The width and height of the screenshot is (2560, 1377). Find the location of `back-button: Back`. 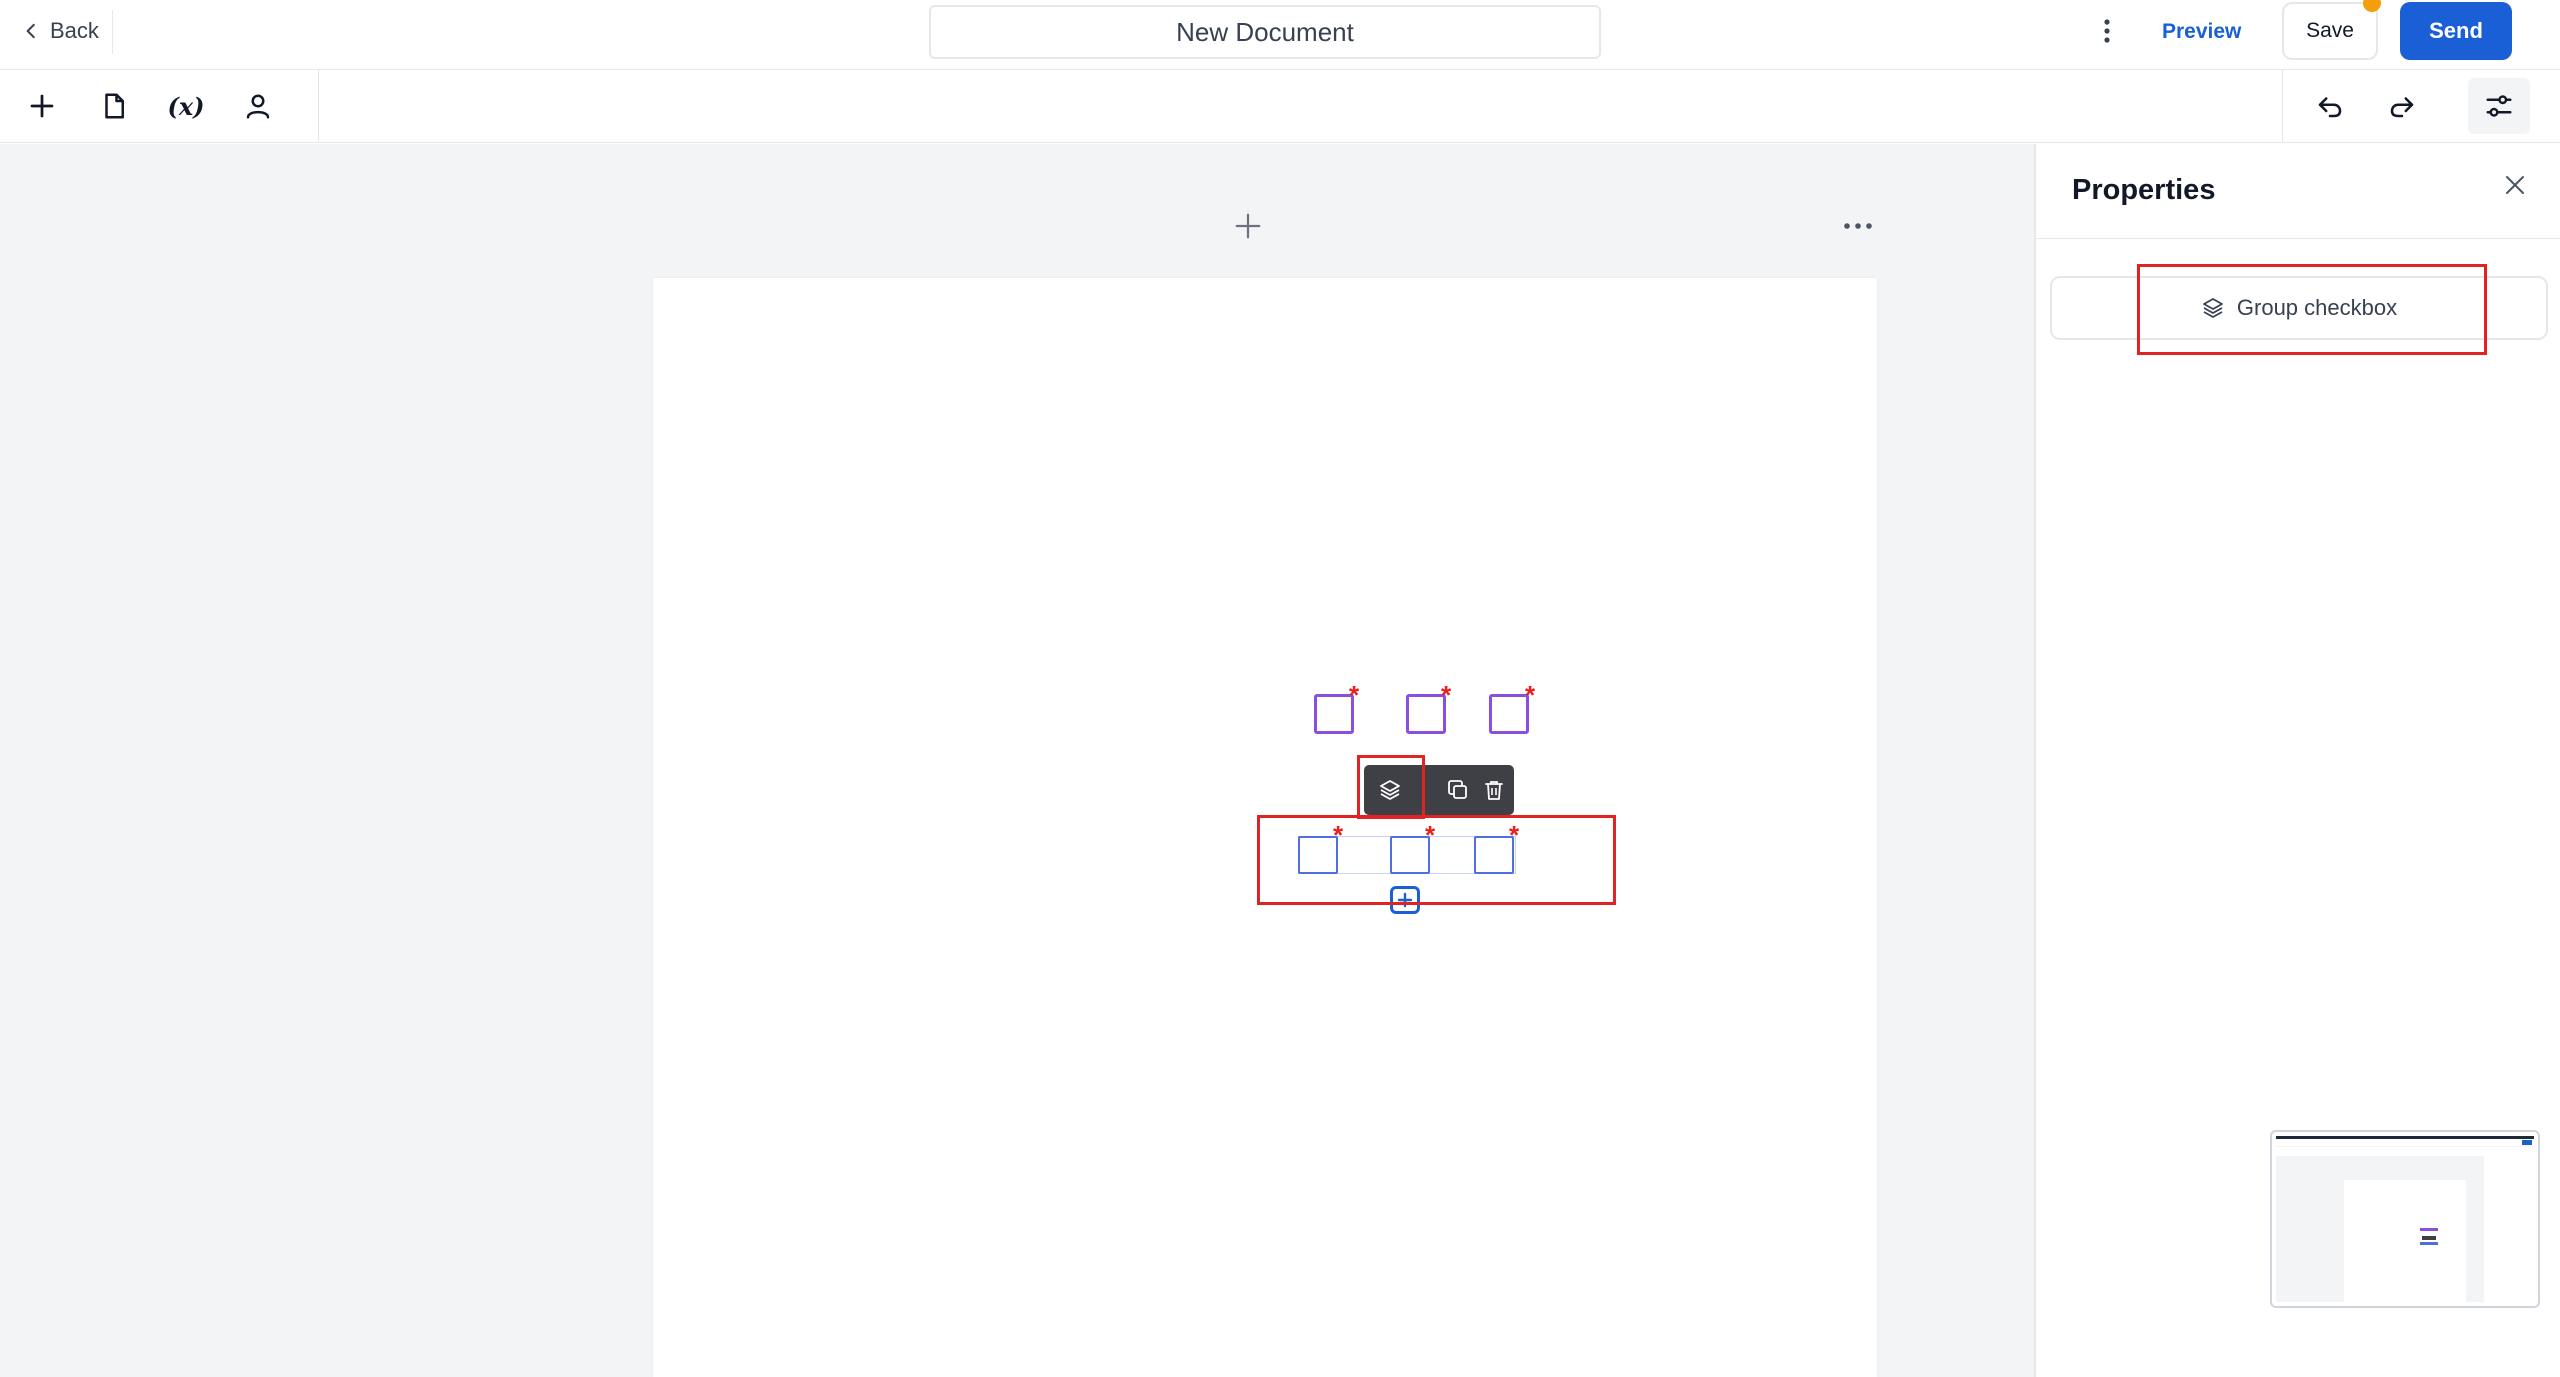

back-button: Back is located at coordinates (60, 31).